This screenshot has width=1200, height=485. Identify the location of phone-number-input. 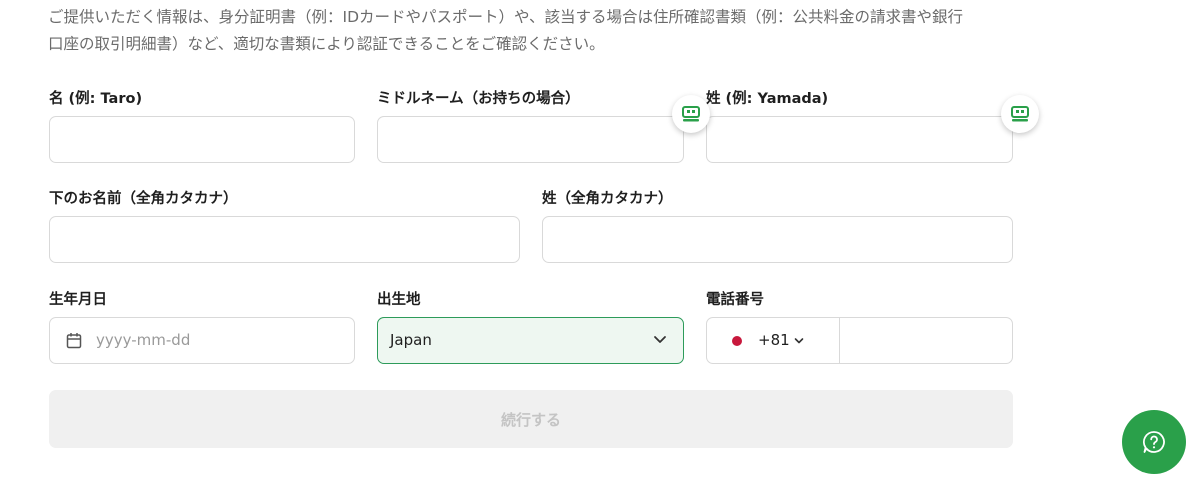
(926, 340).